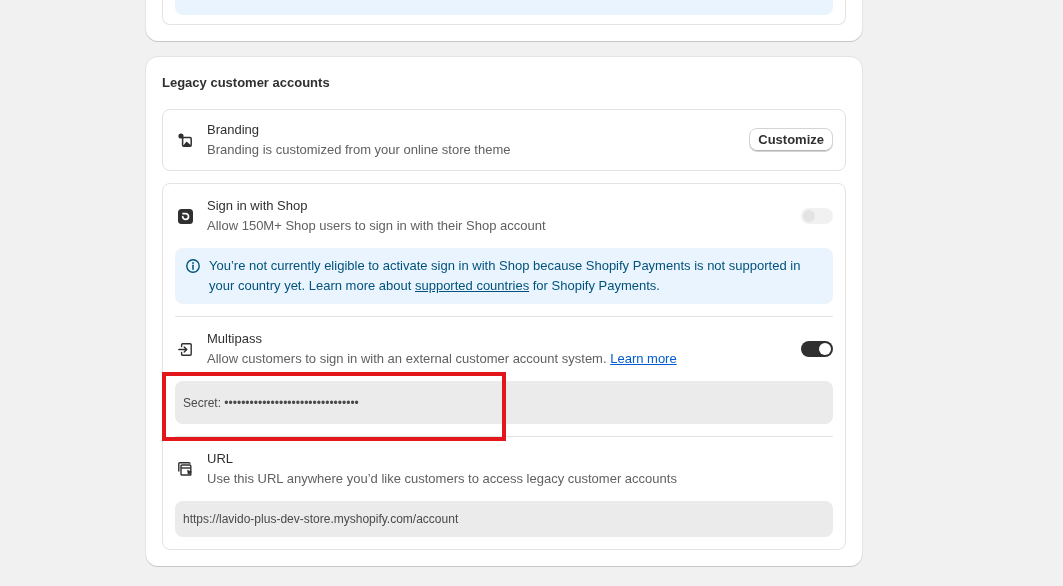 Image resolution: width=1063 pixels, height=586 pixels. Describe the element at coordinates (185, 140) in the screenshot. I see `image-icon` at that location.